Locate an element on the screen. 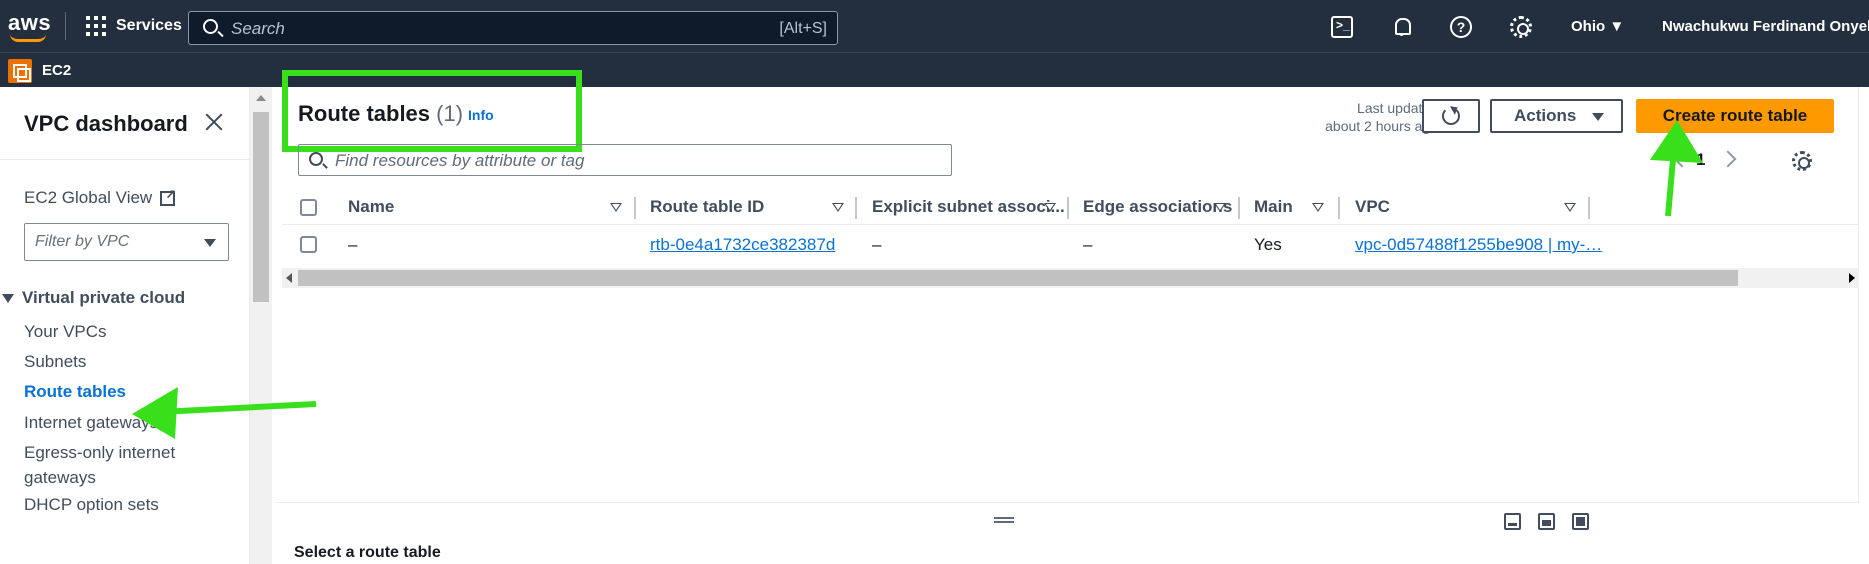 The height and width of the screenshot is (564, 1869). chevron-down-icon is located at coordinates (210, 243).